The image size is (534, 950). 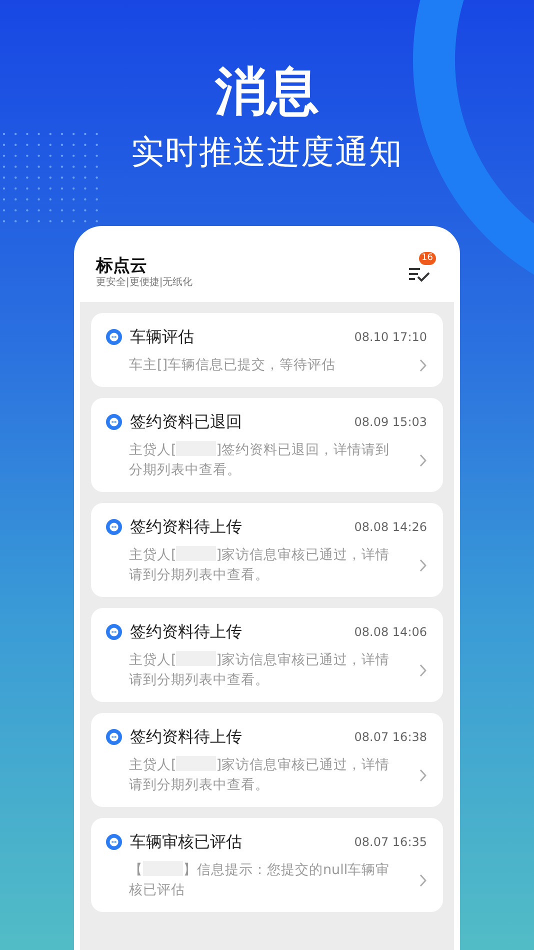 I want to click on message-card: 签约资料待上传 08.08 14:26 主贷人[ ]家访信息审核已通过，详情请到分期列表中查看。, so click(x=267, y=550).